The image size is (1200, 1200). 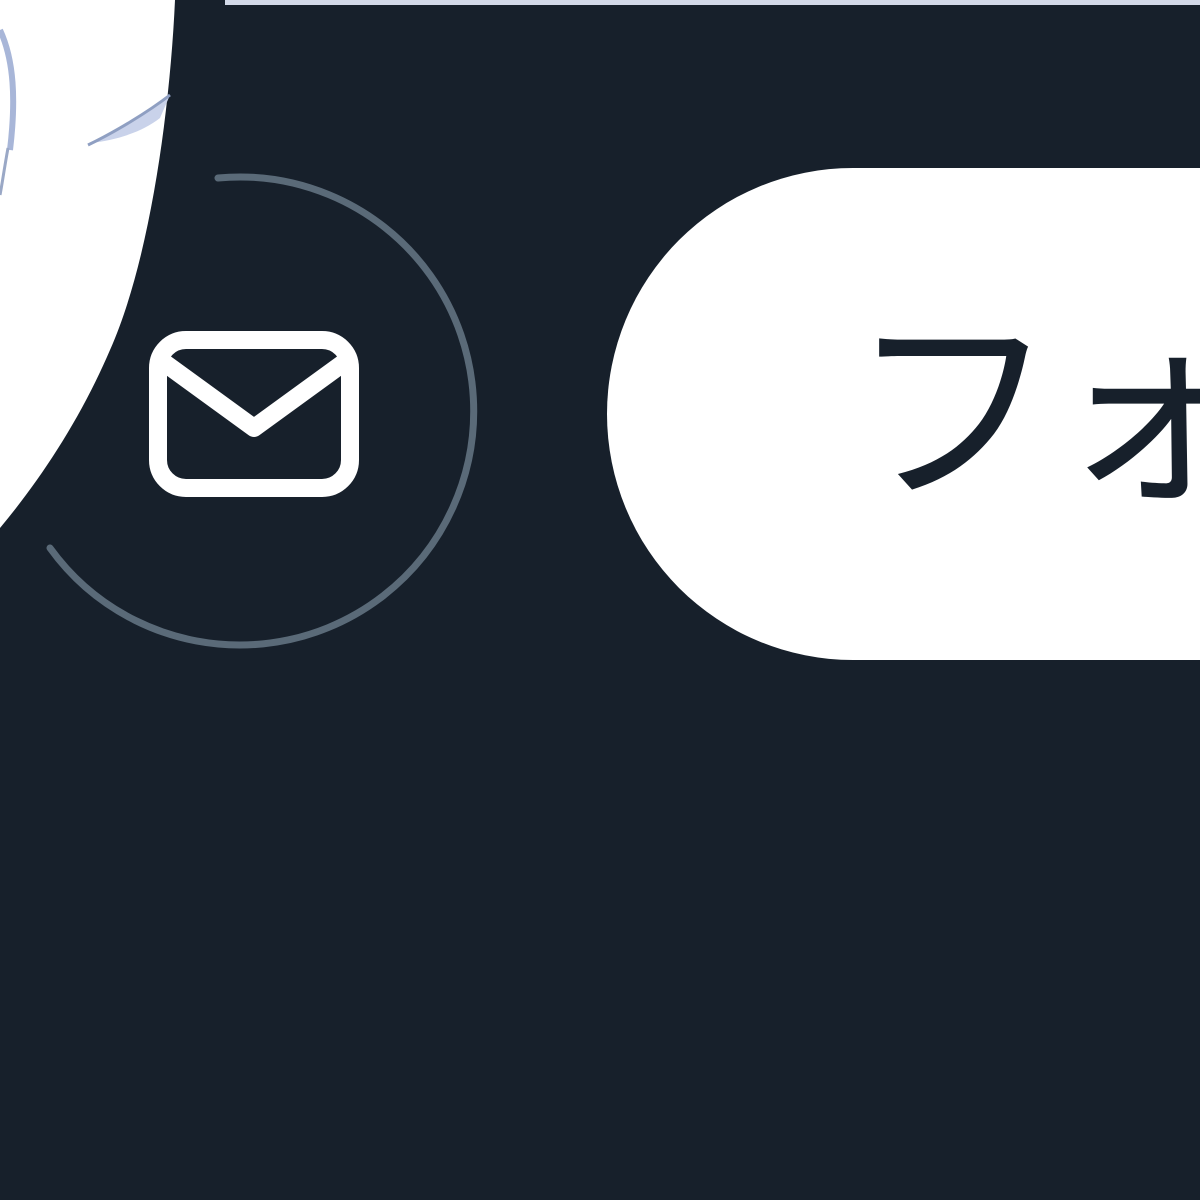 What do you see at coordinates (1024, 414) in the screenshot?
I see `follow-button-label: フォ` at bounding box center [1024, 414].